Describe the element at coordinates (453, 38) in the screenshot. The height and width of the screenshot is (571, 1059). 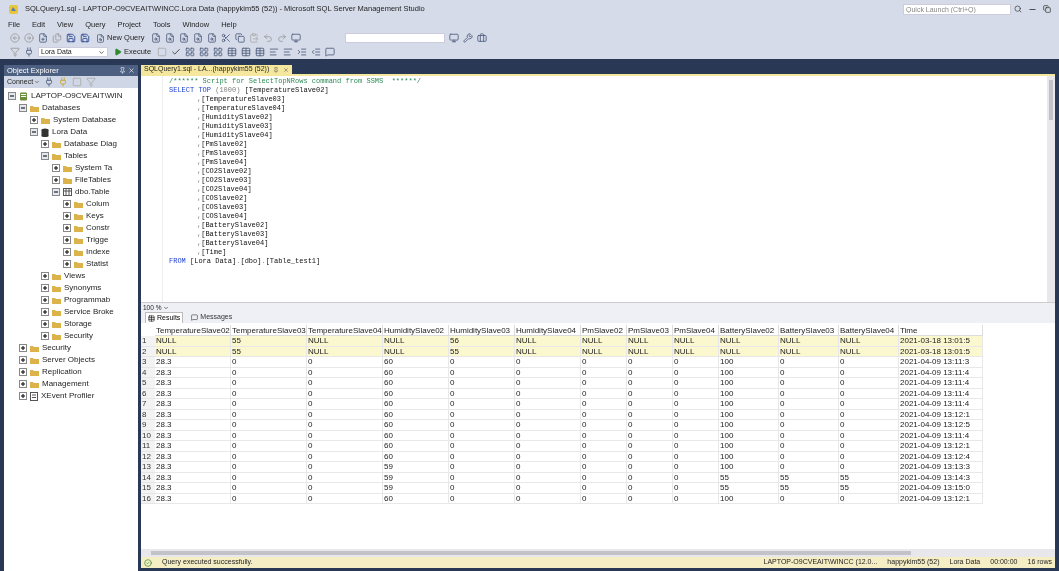
I see `monitor-icon` at that location.